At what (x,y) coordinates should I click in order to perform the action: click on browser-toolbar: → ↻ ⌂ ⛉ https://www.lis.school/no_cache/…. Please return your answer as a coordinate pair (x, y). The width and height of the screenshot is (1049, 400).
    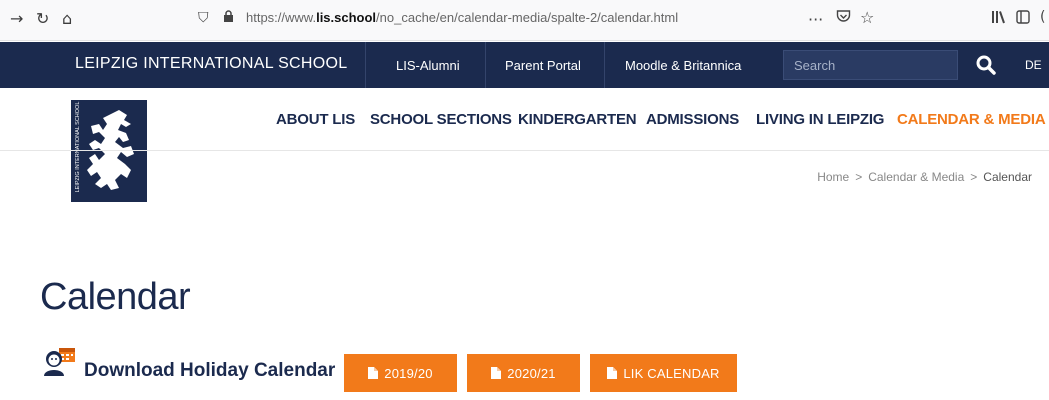
    Looking at the image, I should click on (524, 20).